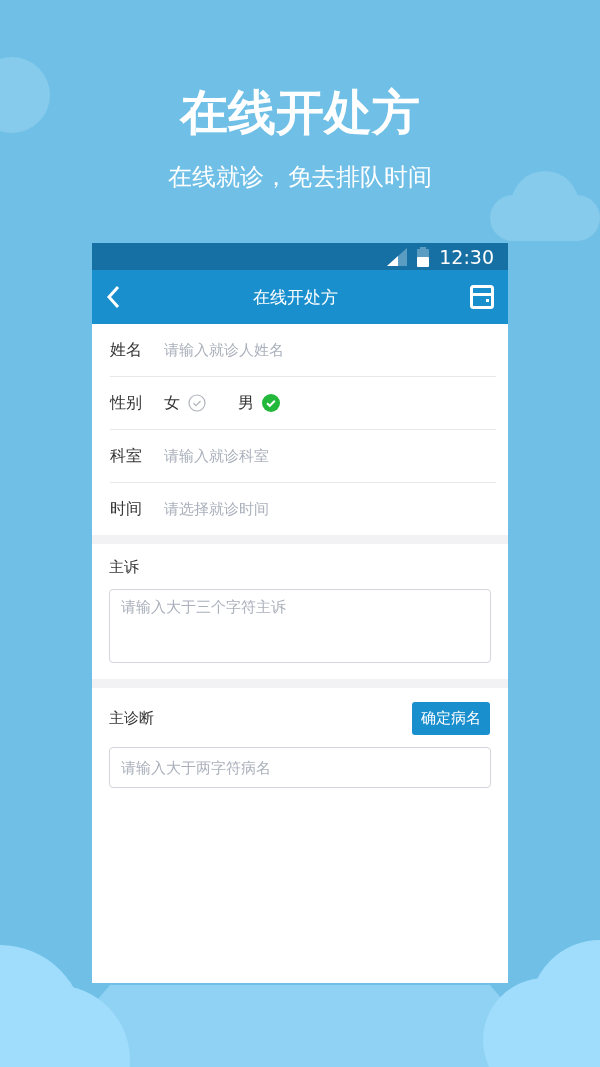 Image resolution: width=600 pixels, height=1067 pixels. I want to click on field-label: 姓名, so click(126, 350).